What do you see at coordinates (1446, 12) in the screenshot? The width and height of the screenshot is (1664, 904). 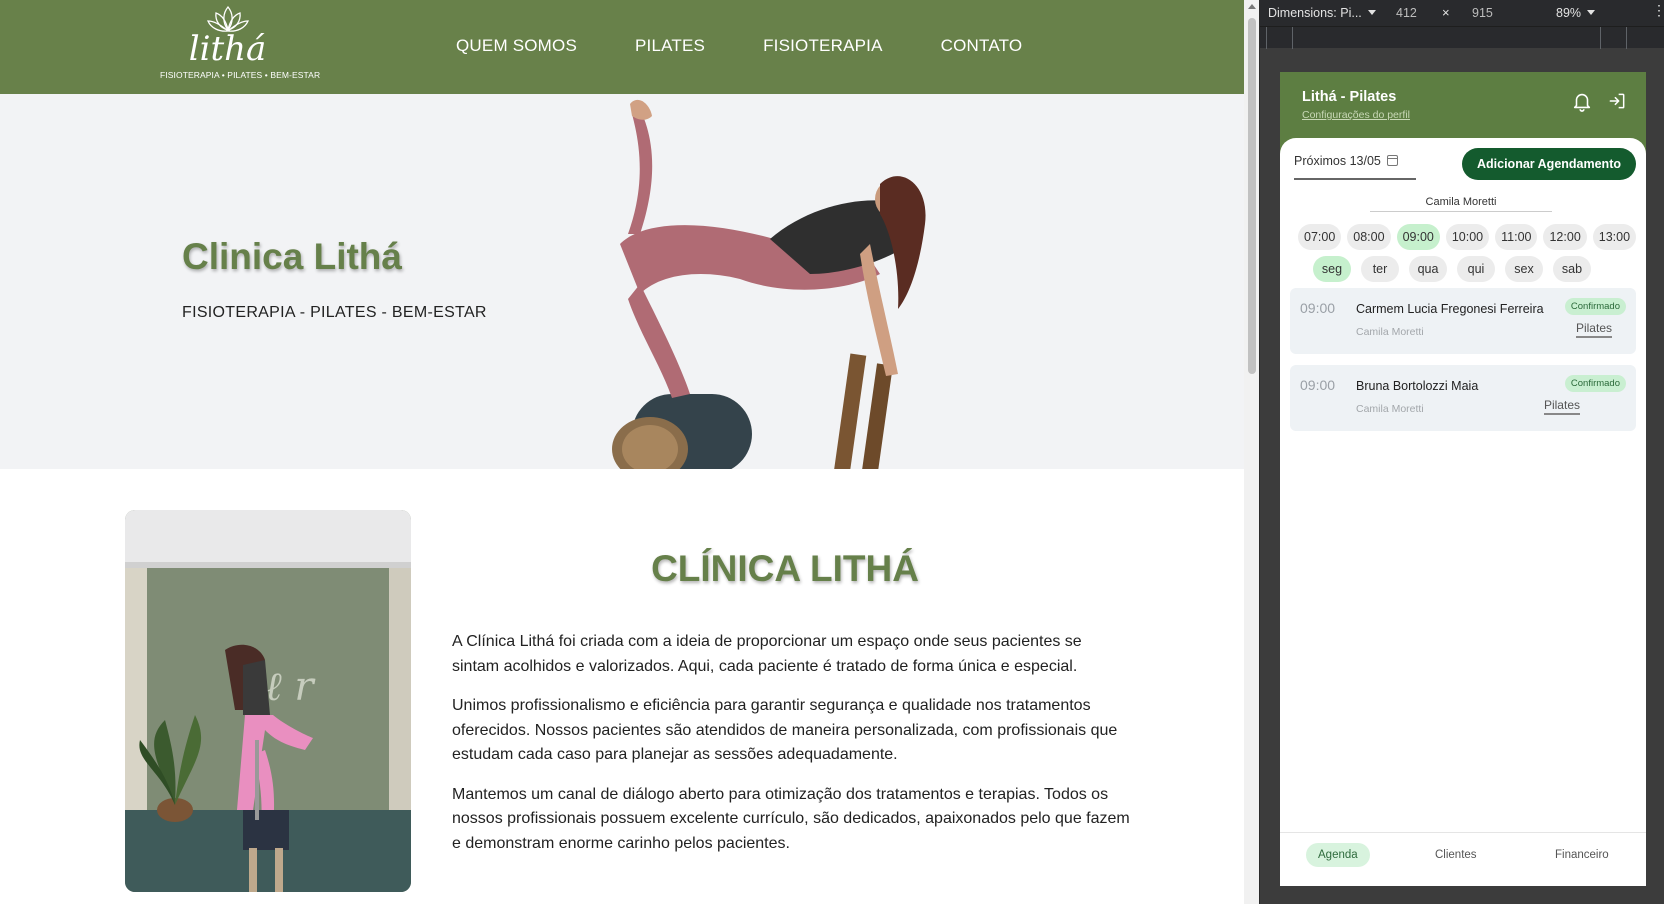 I see `times-symbol: ×` at bounding box center [1446, 12].